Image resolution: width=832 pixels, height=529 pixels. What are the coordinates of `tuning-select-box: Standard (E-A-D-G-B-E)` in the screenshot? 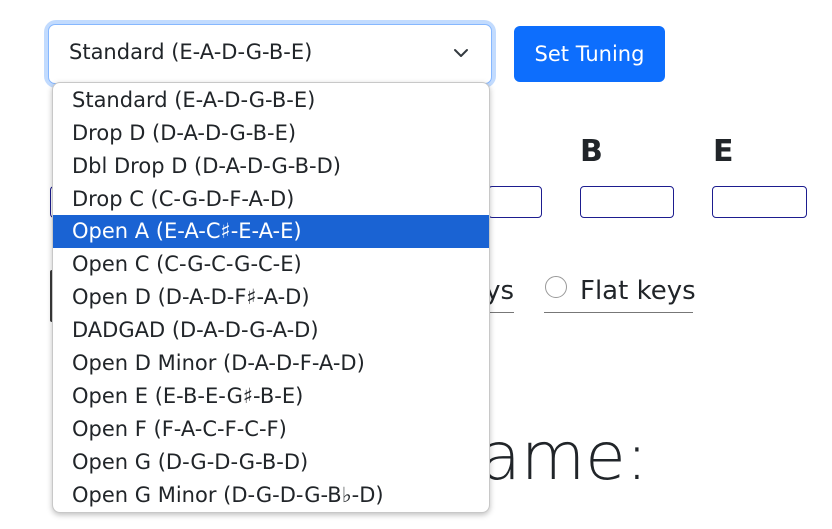 It's located at (270, 54).